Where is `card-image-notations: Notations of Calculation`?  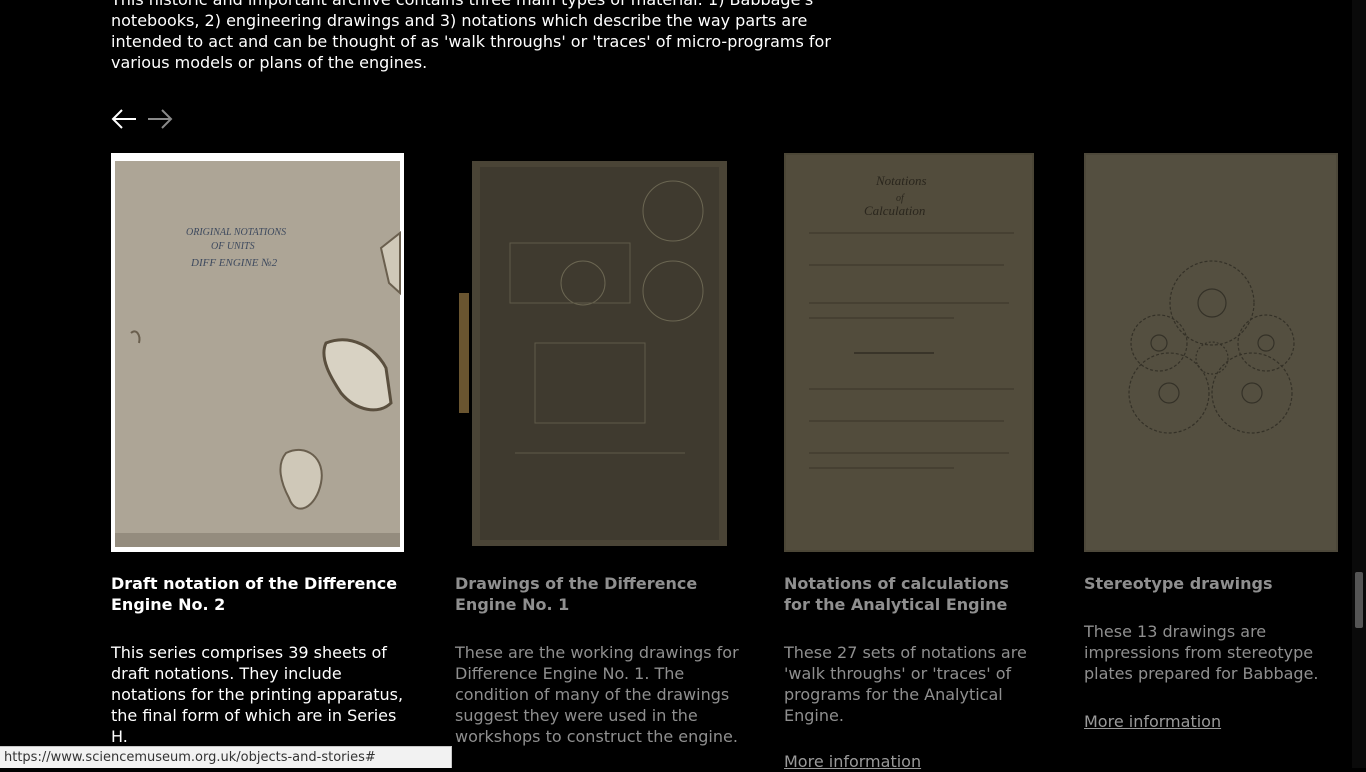 card-image-notations: Notations of Calculation is located at coordinates (909, 352).